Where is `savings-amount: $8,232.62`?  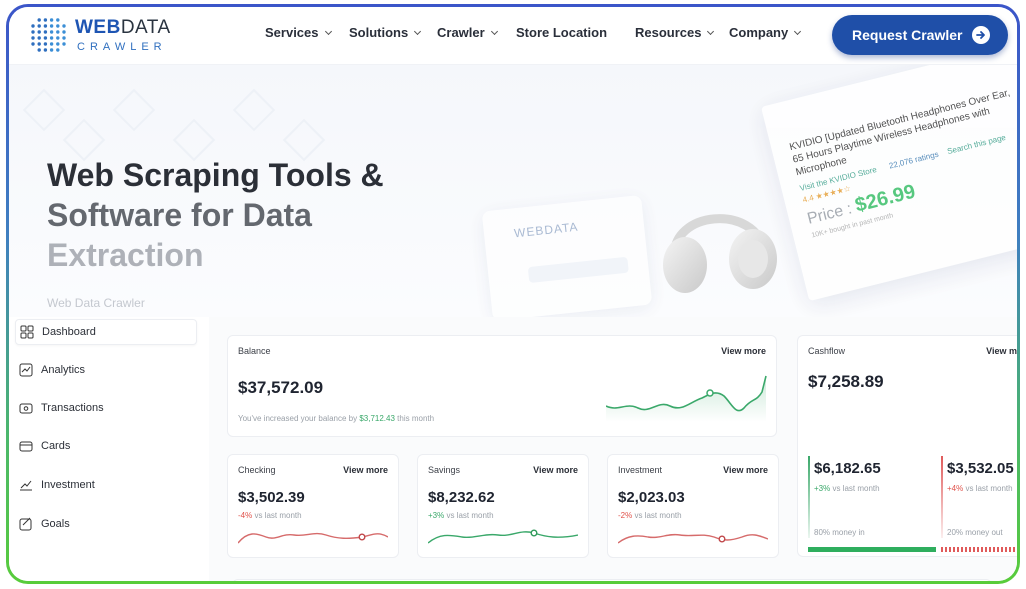 savings-amount: $8,232.62 is located at coordinates (461, 497).